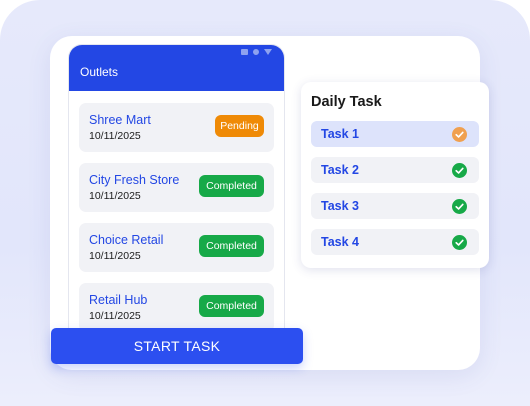 The width and height of the screenshot is (530, 406). What do you see at coordinates (346, 102) in the screenshot?
I see `daily-task-title: Daily Task` at bounding box center [346, 102].